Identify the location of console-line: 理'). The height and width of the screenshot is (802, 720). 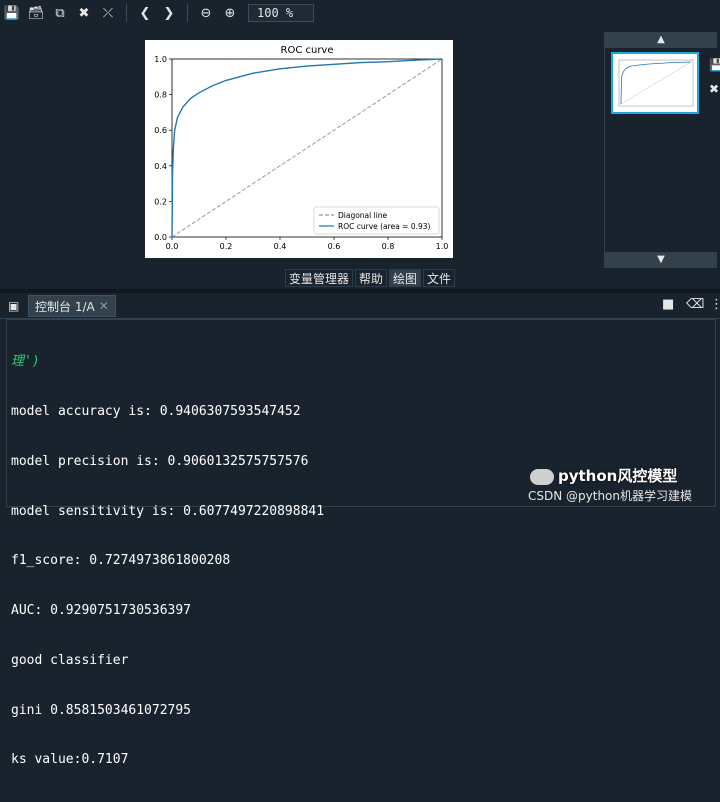
(25, 362).